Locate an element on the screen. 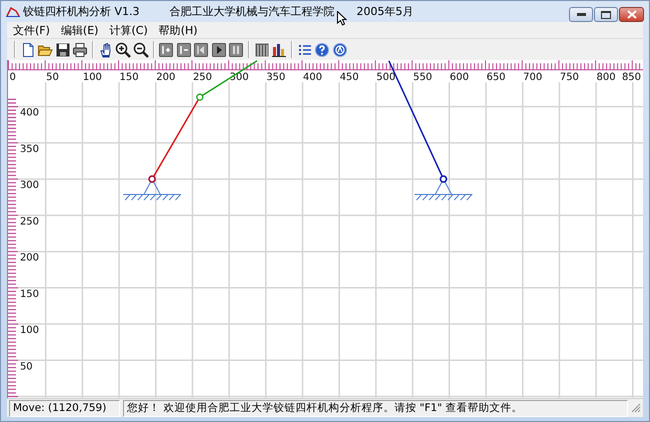 Image resolution: width=650 pixels, height=422 pixels. y-axis-label: 350 is located at coordinates (29, 149).